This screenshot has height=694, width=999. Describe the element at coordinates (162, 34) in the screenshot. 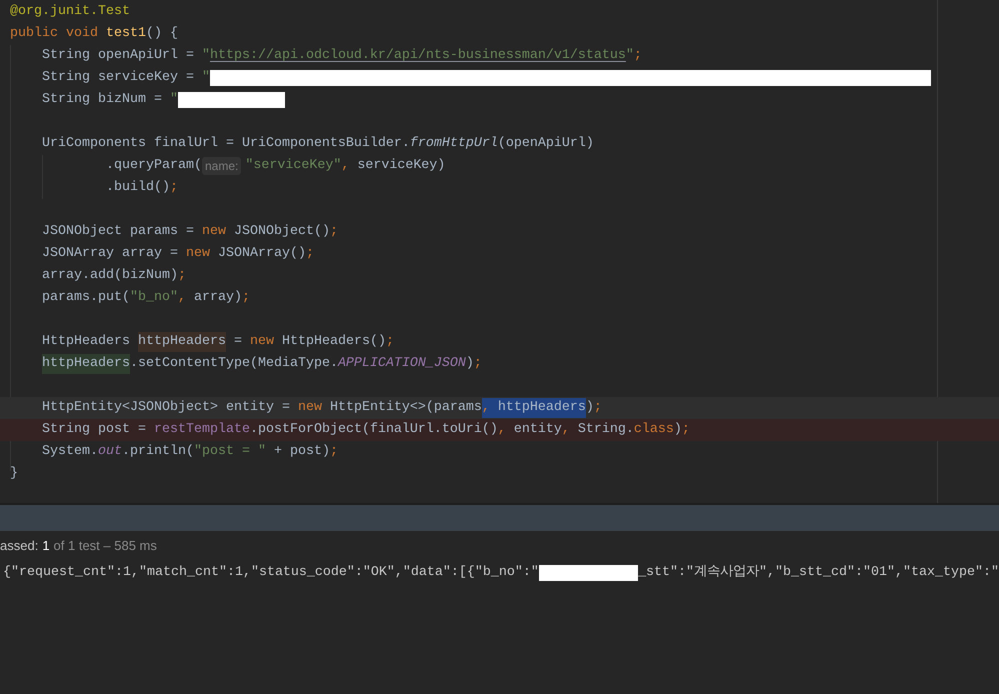

I see `code-text: () {` at that location.